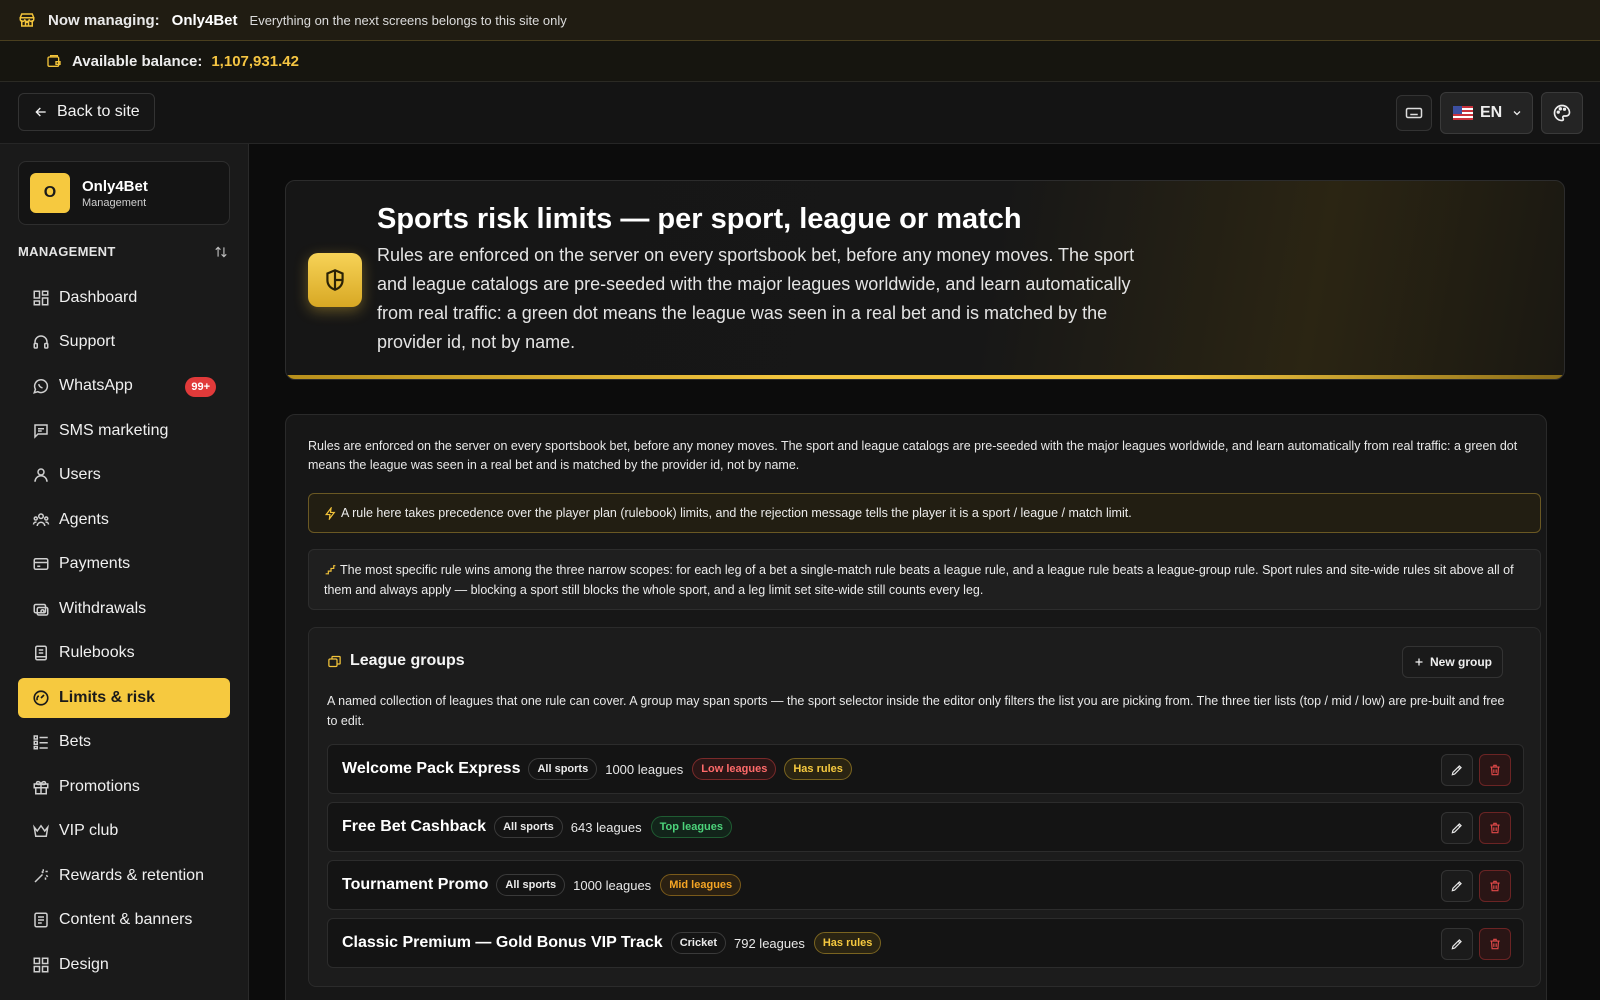 This screenshot has width=1600, height=1000. Describe the element at coordinates (98, 111) in the screenshot. I see `back-to-site-label: Back to site` at that location.